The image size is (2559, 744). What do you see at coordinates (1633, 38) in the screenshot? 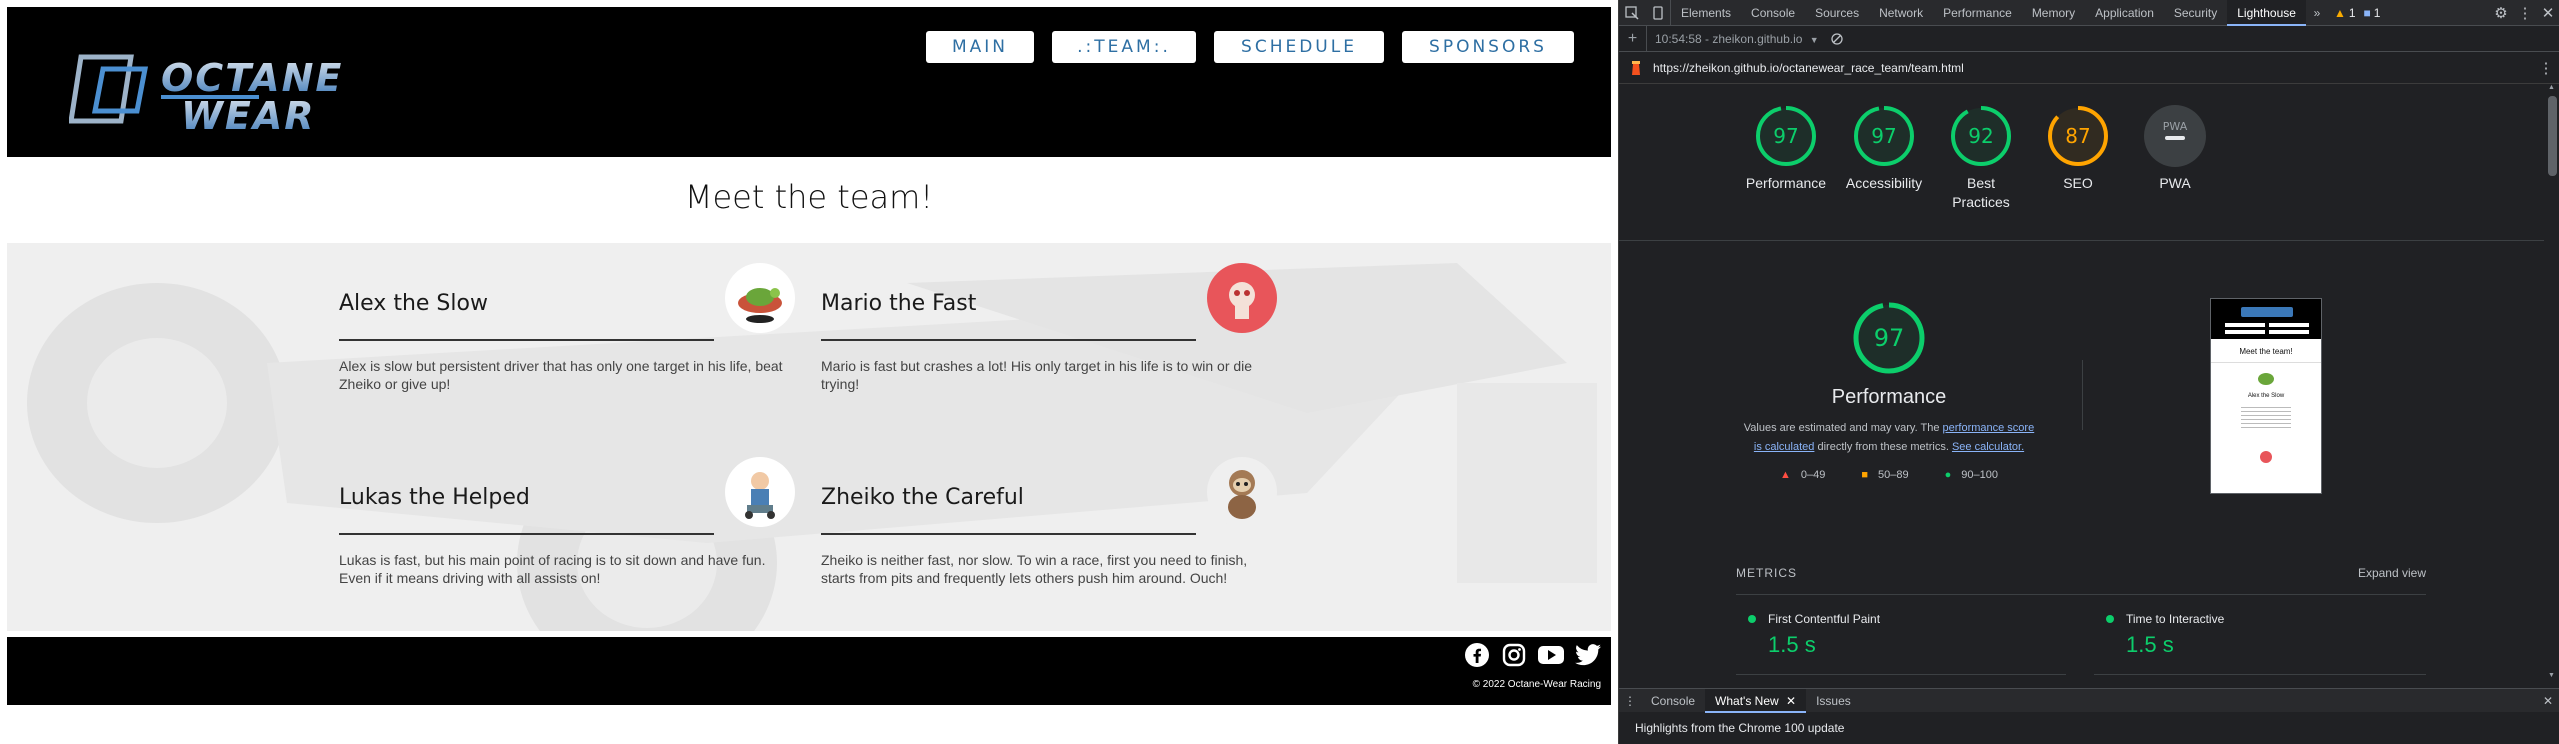
I see `new-report-plus-icon: +` at bounding box center [1633, 38].